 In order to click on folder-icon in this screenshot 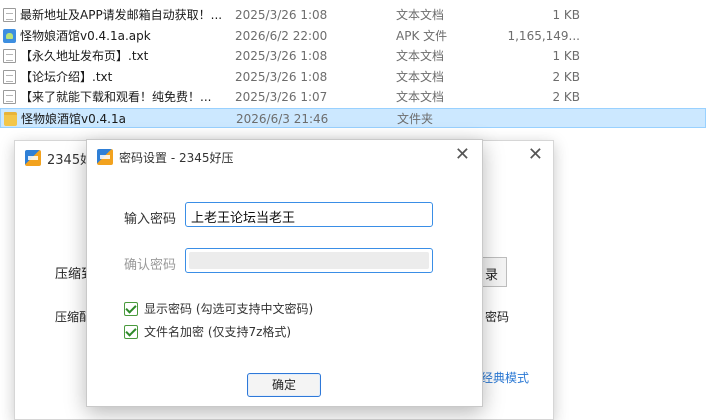, I will do `click(10, 118)`.